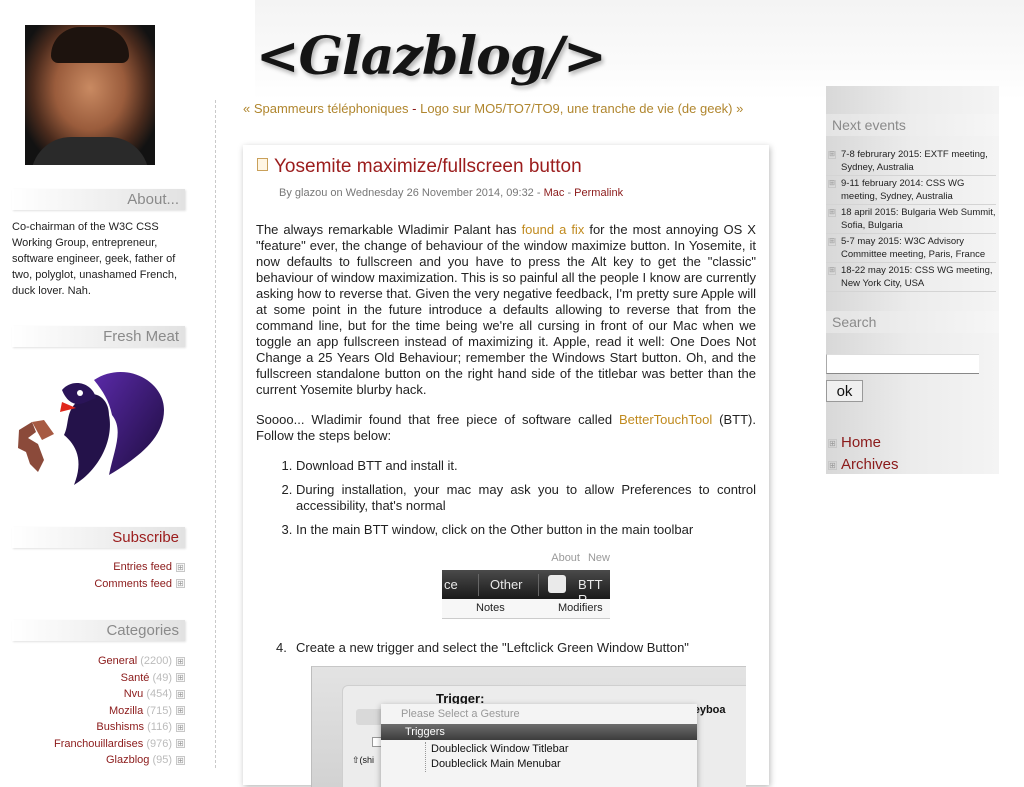 The height and width of the screenshot is (787, 1024). I want to click on category-count: (95), so click(162, 760).